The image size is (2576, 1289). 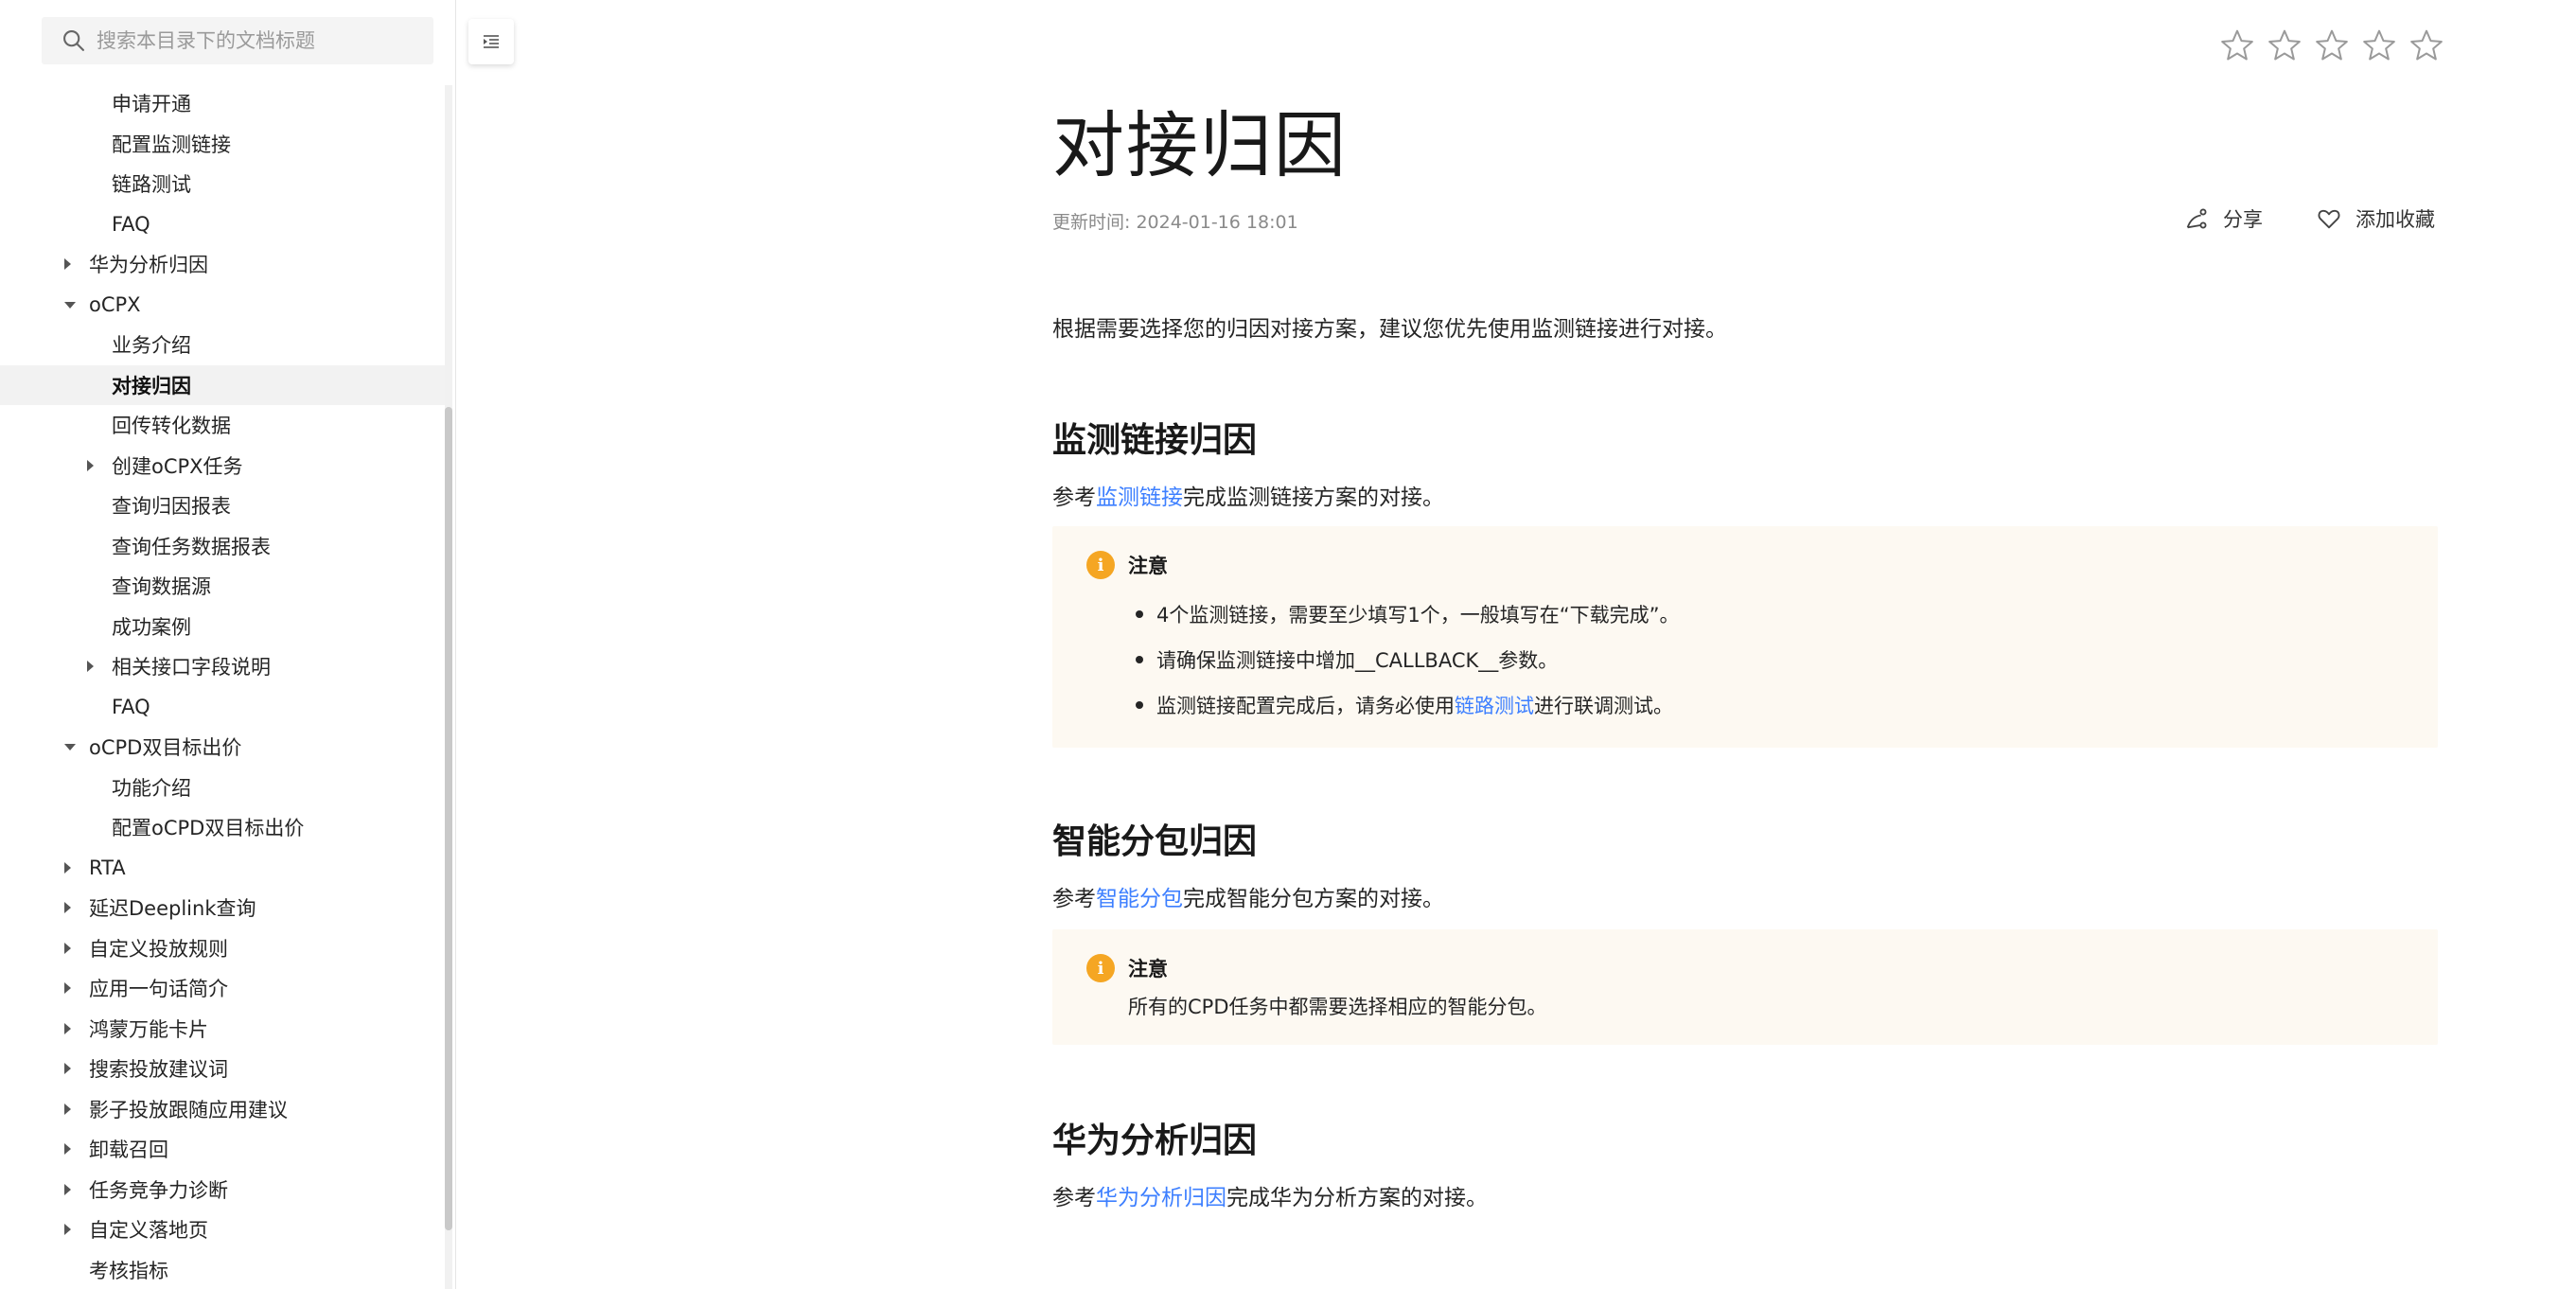 I want to click on sidebar-item: 创建oCPX任务, so click(x=222, y=466).